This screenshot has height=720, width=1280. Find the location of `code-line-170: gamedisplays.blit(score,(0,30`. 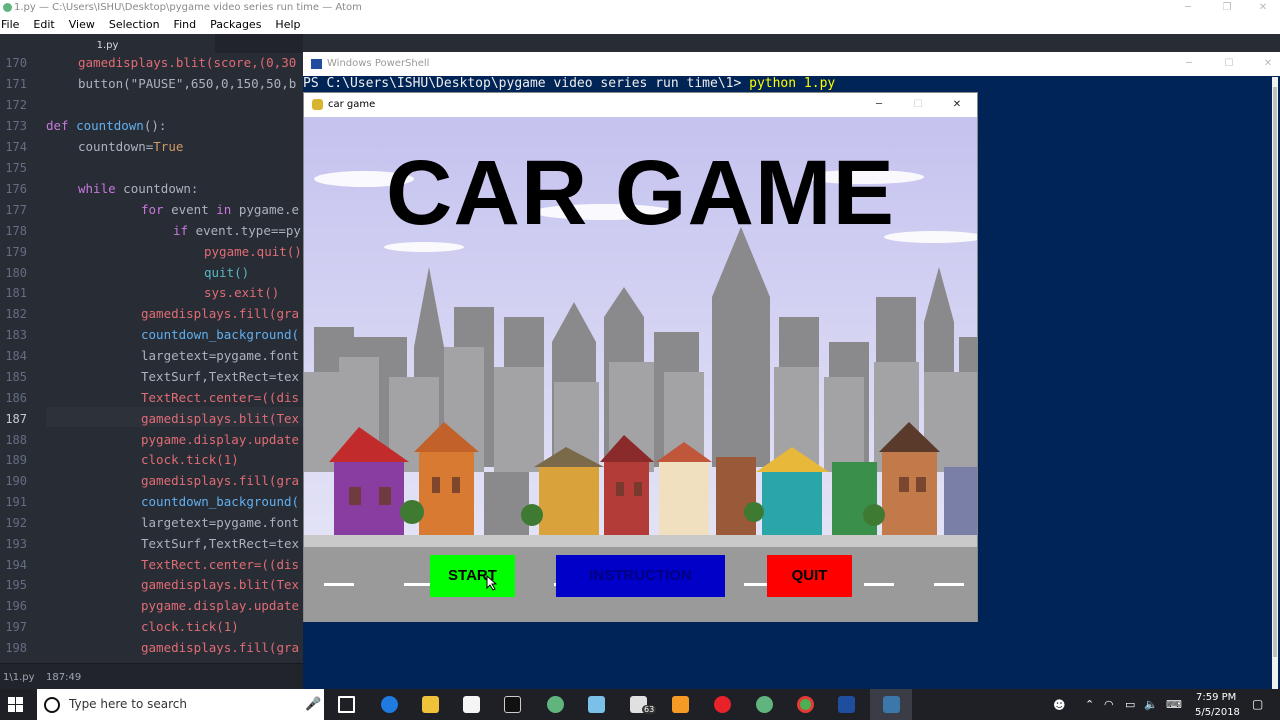

code-line-170: gamedisplays.blit(score,(0,30 is located at coordinates (187, 62).